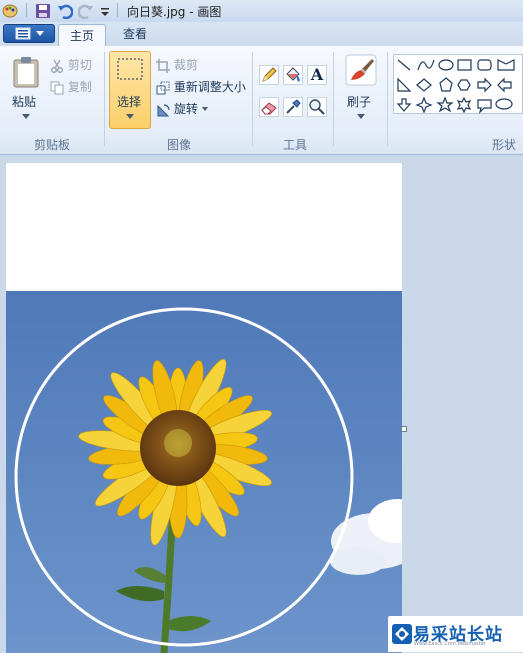 Image resolution: width=523 pixels, height=653 pixels. I want to click on image-group-label: 图像, so click(178, 145).